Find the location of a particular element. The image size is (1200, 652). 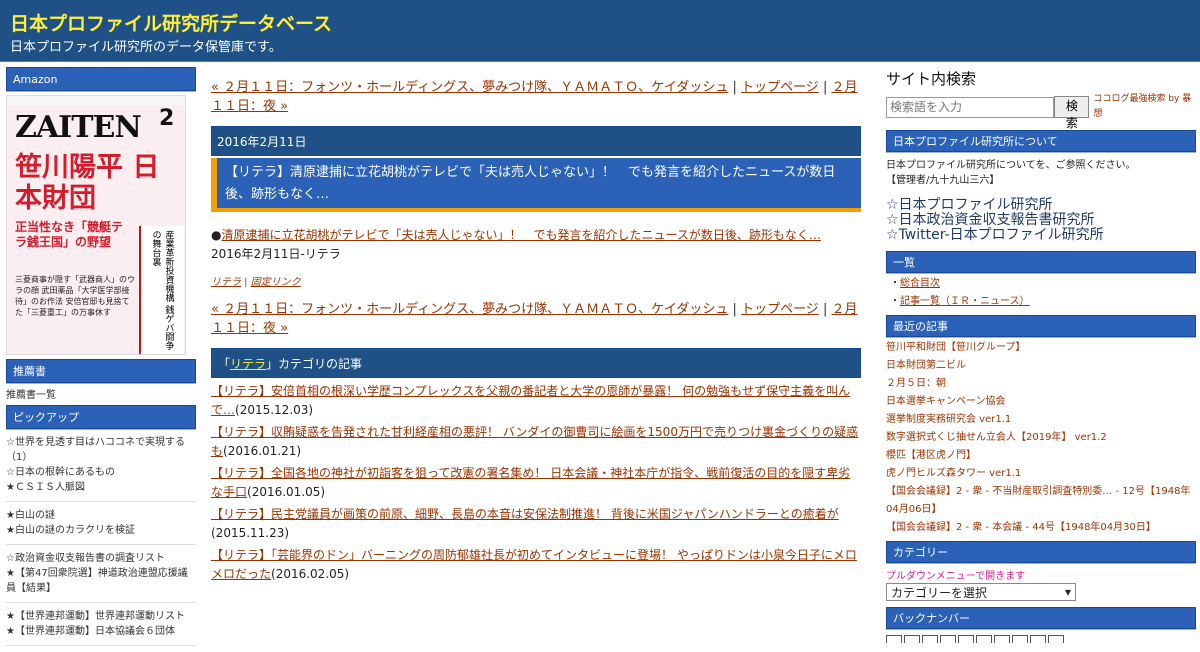

recent-article-link: 【国会会議録】2 - 衆 - 本会議 - 44号【1948年04月30日】 is located at coordinates (1021, 527).